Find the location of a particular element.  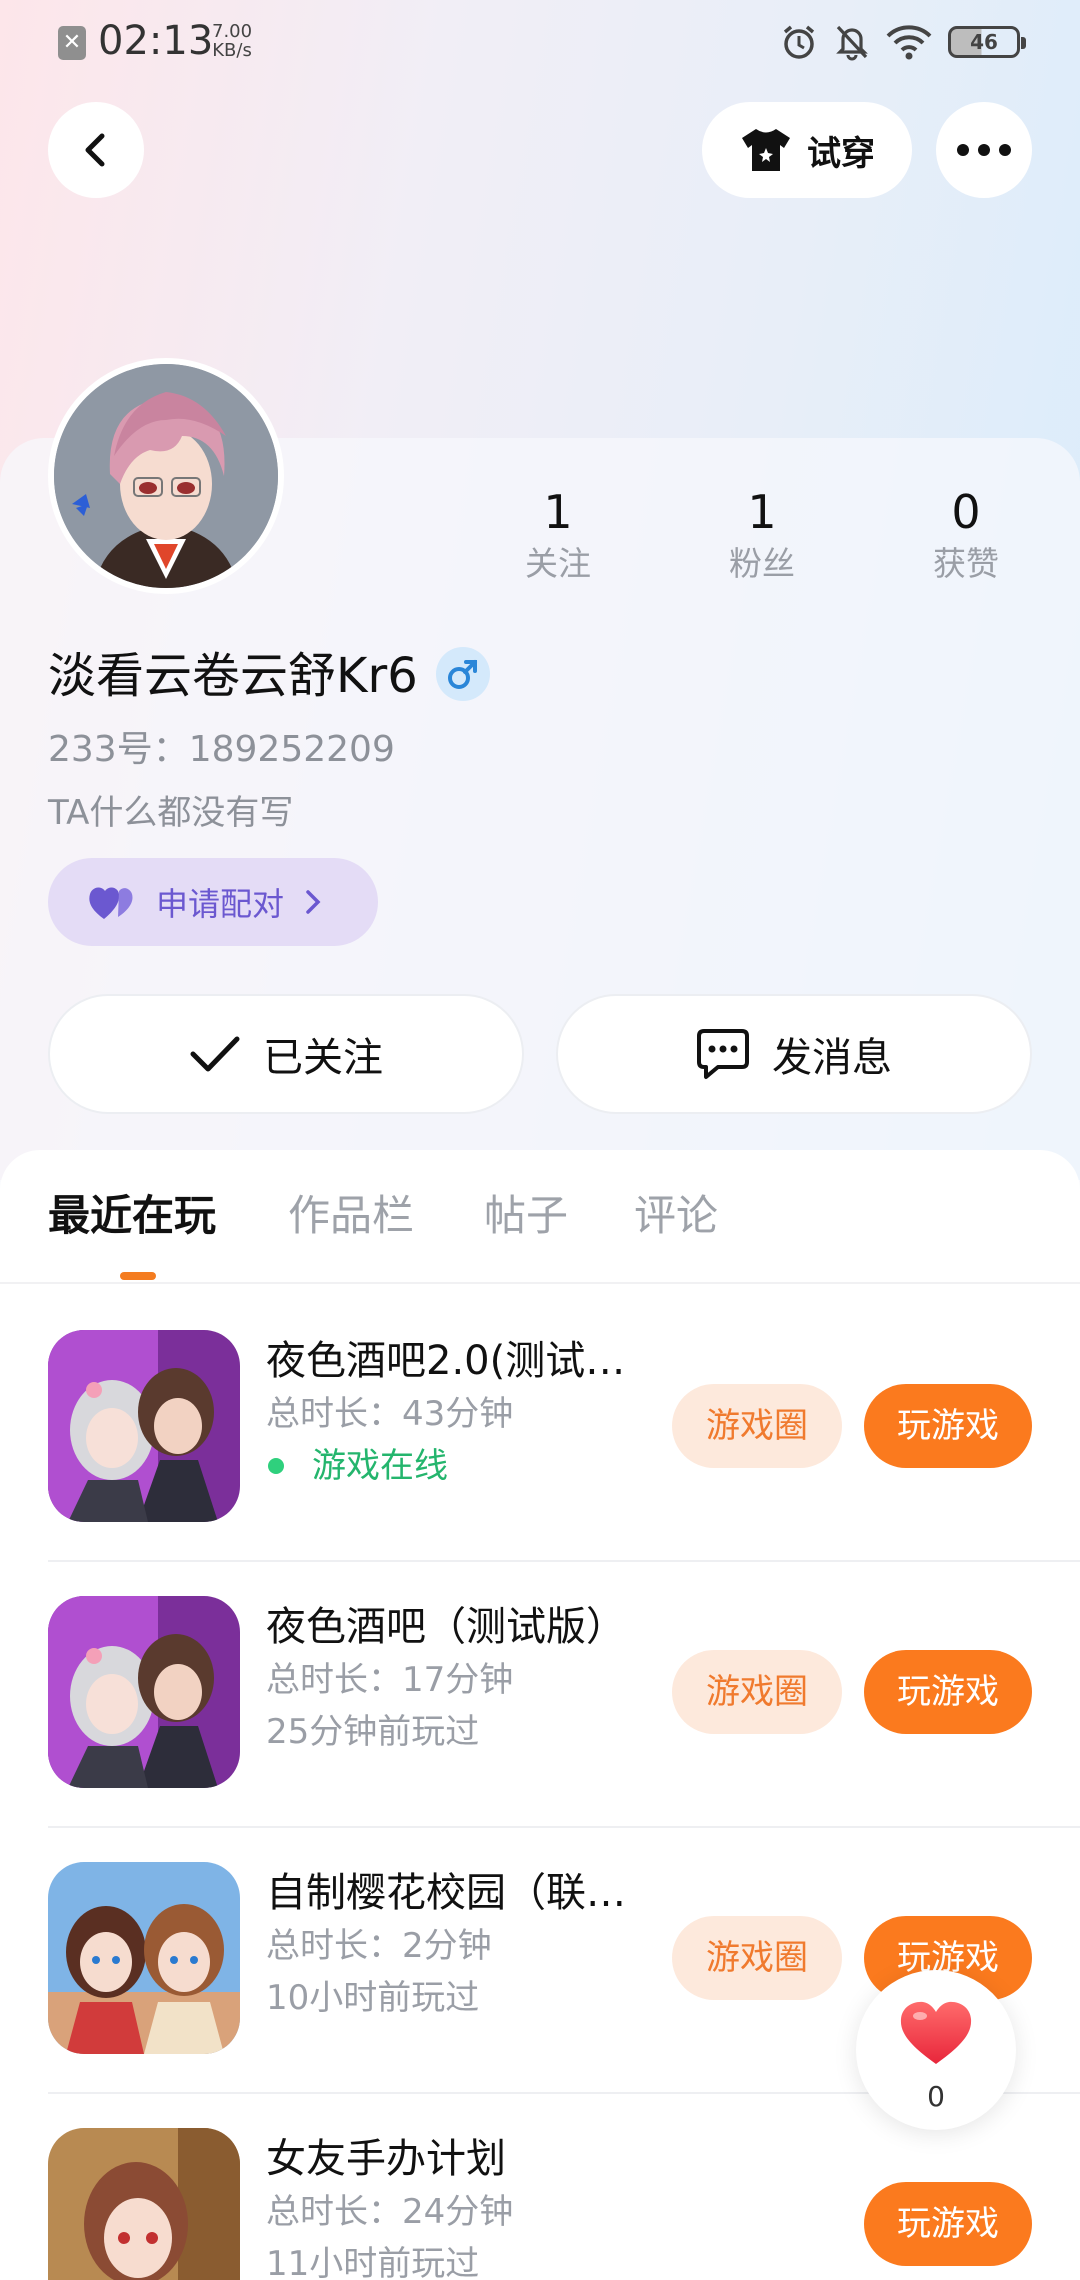

game-icon-sakura-school is located at coordinates (144, 1958).